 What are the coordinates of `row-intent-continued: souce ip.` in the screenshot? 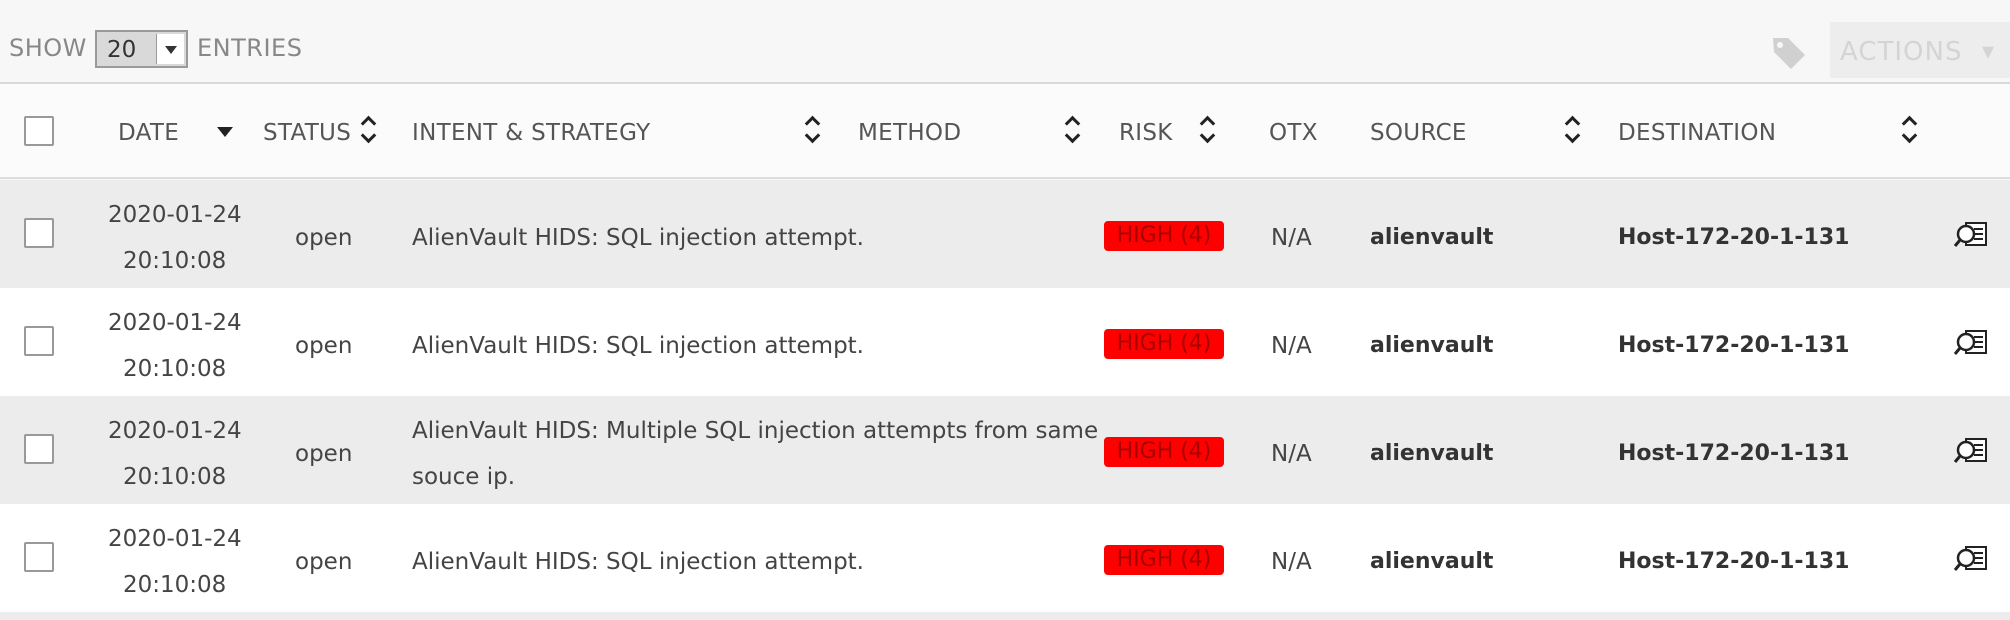 It's located at (464, 477).